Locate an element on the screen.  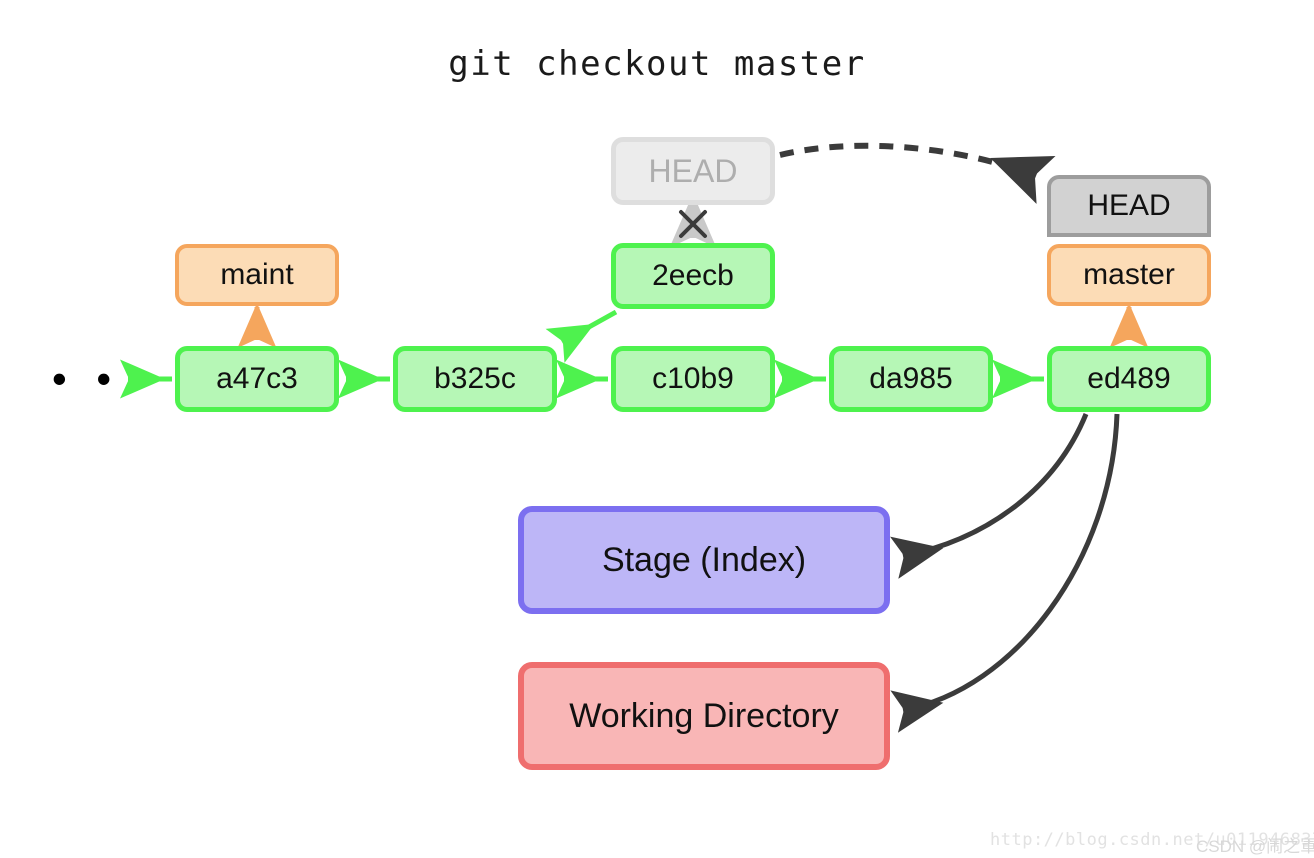
stage-index-box: Stage (Index) is located at coordinates (704, 560).